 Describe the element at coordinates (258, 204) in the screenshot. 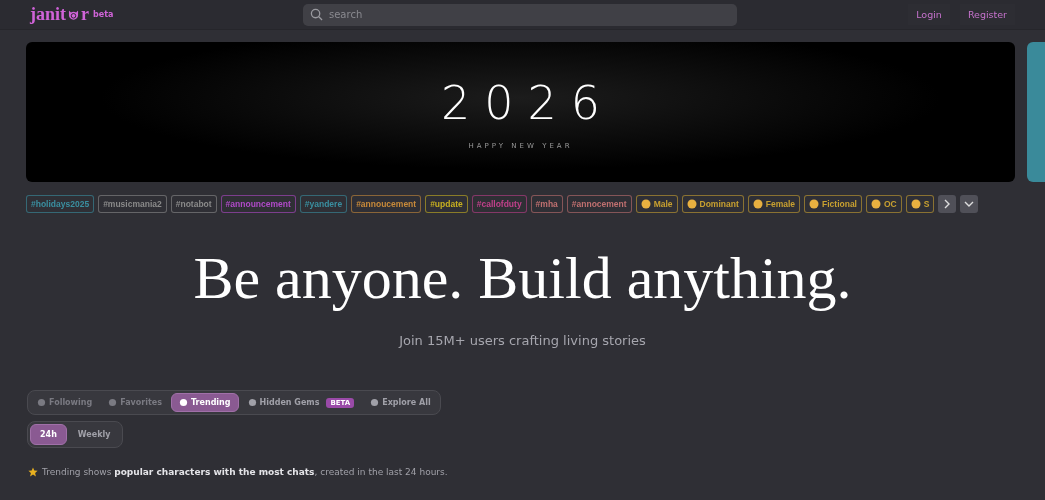

I see `tag-chip: #announcement` at that location.